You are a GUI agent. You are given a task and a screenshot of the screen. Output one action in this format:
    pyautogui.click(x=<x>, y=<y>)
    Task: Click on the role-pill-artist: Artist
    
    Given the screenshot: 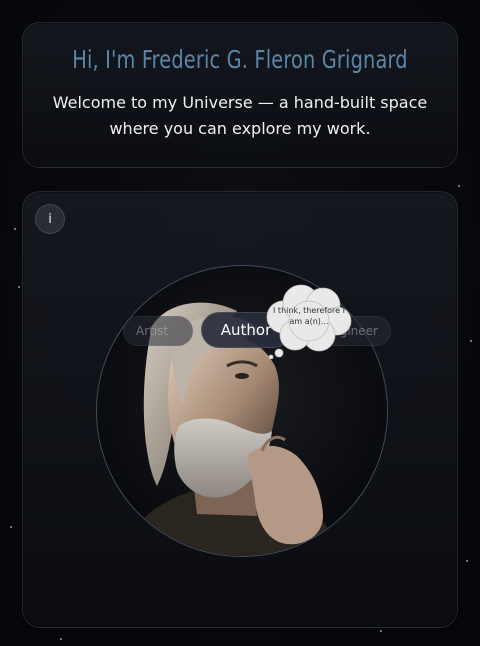 What is the action you would take?
    pyautogui.click(x=158, y=331)
    